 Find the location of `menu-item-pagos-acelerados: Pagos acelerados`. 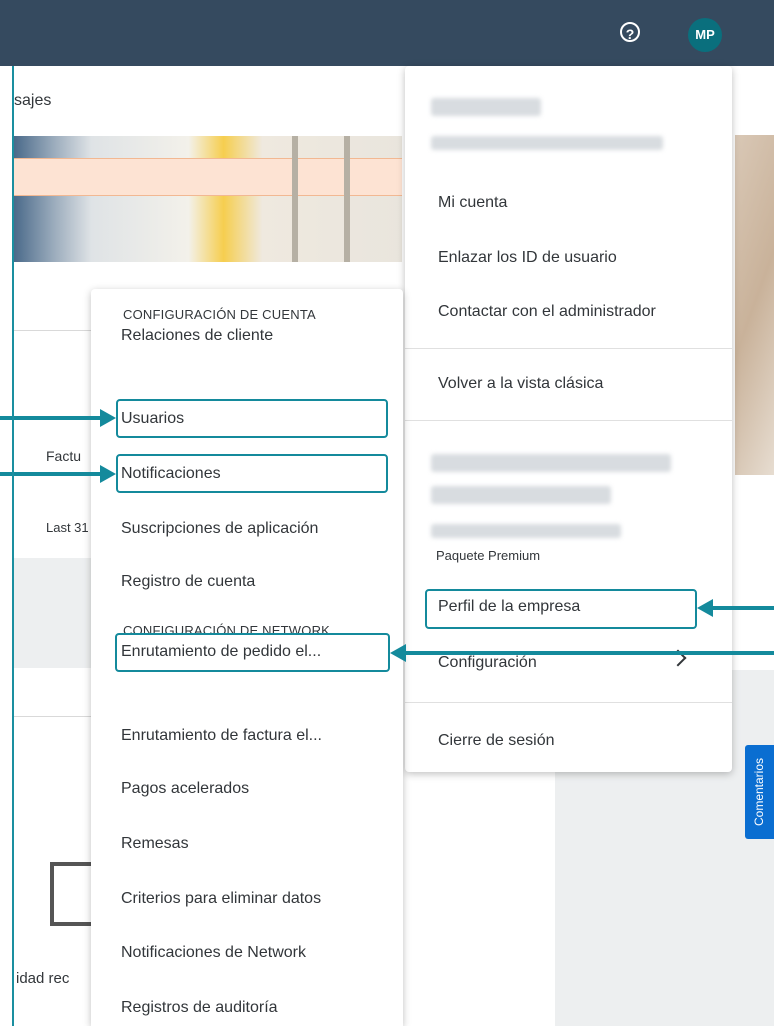

menu-item-pagos-acelerados: Pagos acelerados is located at coordinates (185, 789).